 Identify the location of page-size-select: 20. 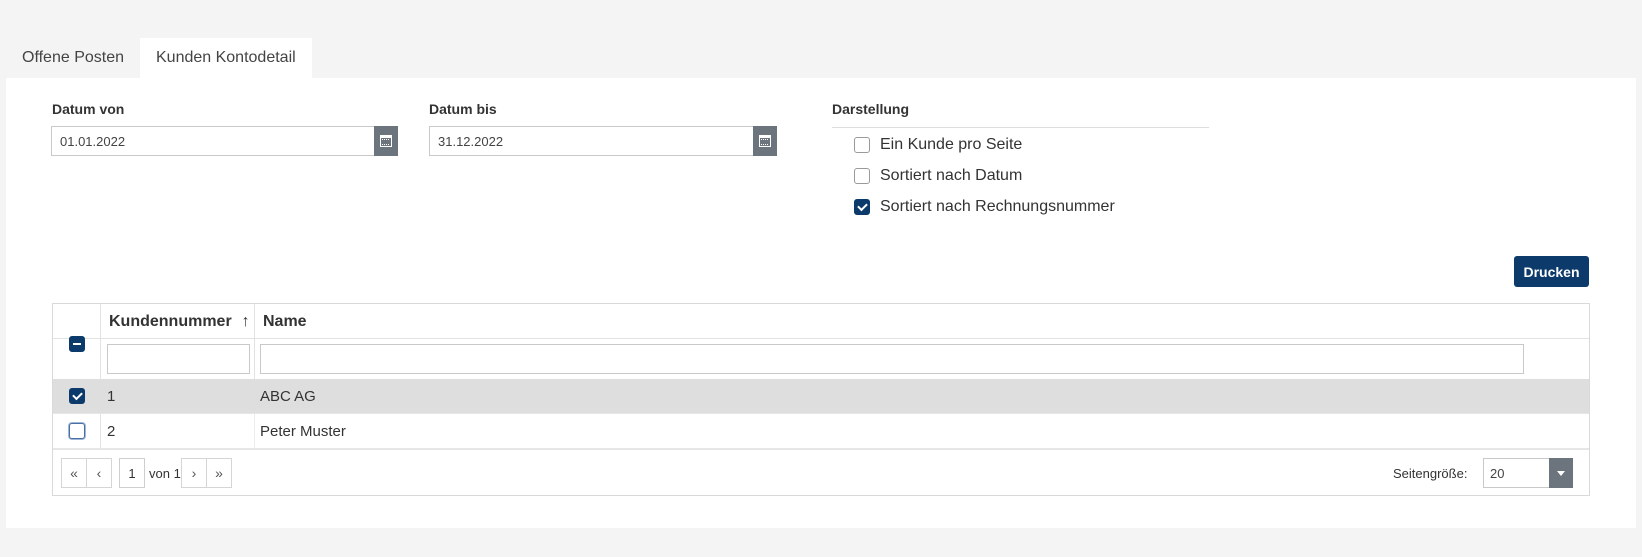
(1528, 473).